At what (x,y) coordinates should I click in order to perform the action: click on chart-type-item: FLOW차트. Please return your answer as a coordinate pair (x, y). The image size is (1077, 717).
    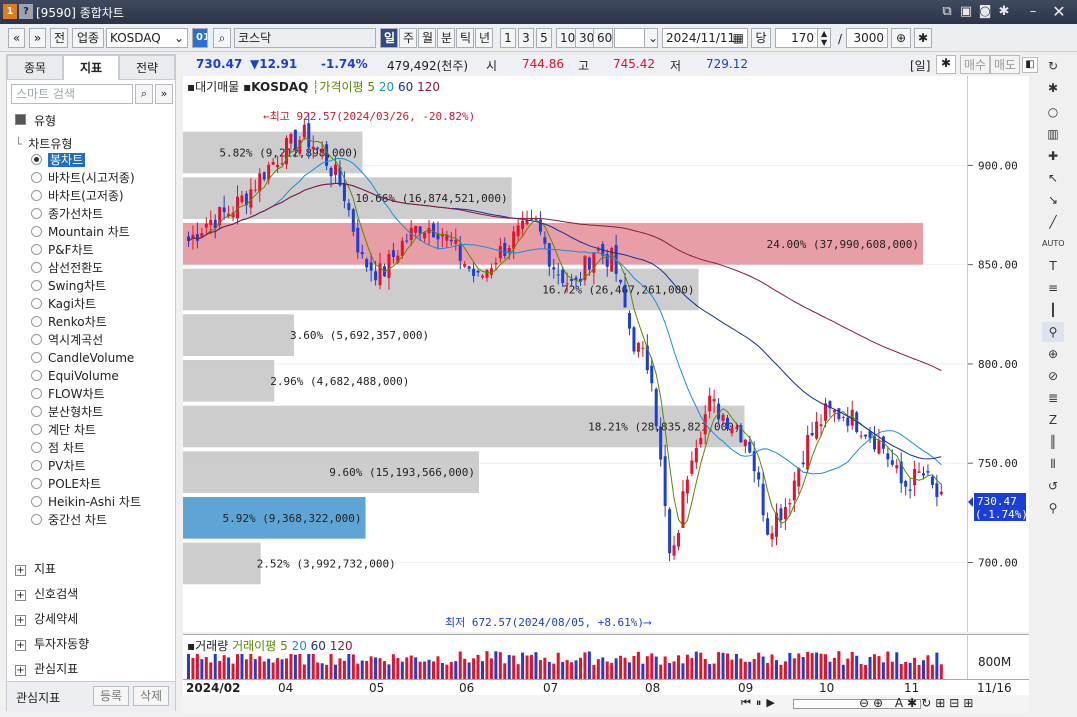
    Looking at the image, I should click on (68, 394).